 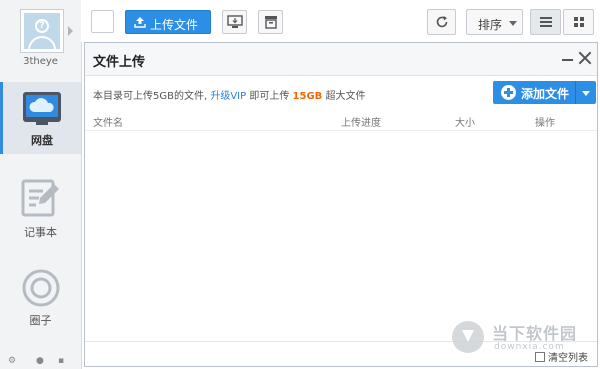 What do you see at coordinates (490, 25) in the screenshot?
I see `sort-label: 排序` at bounding box center [490, 25].